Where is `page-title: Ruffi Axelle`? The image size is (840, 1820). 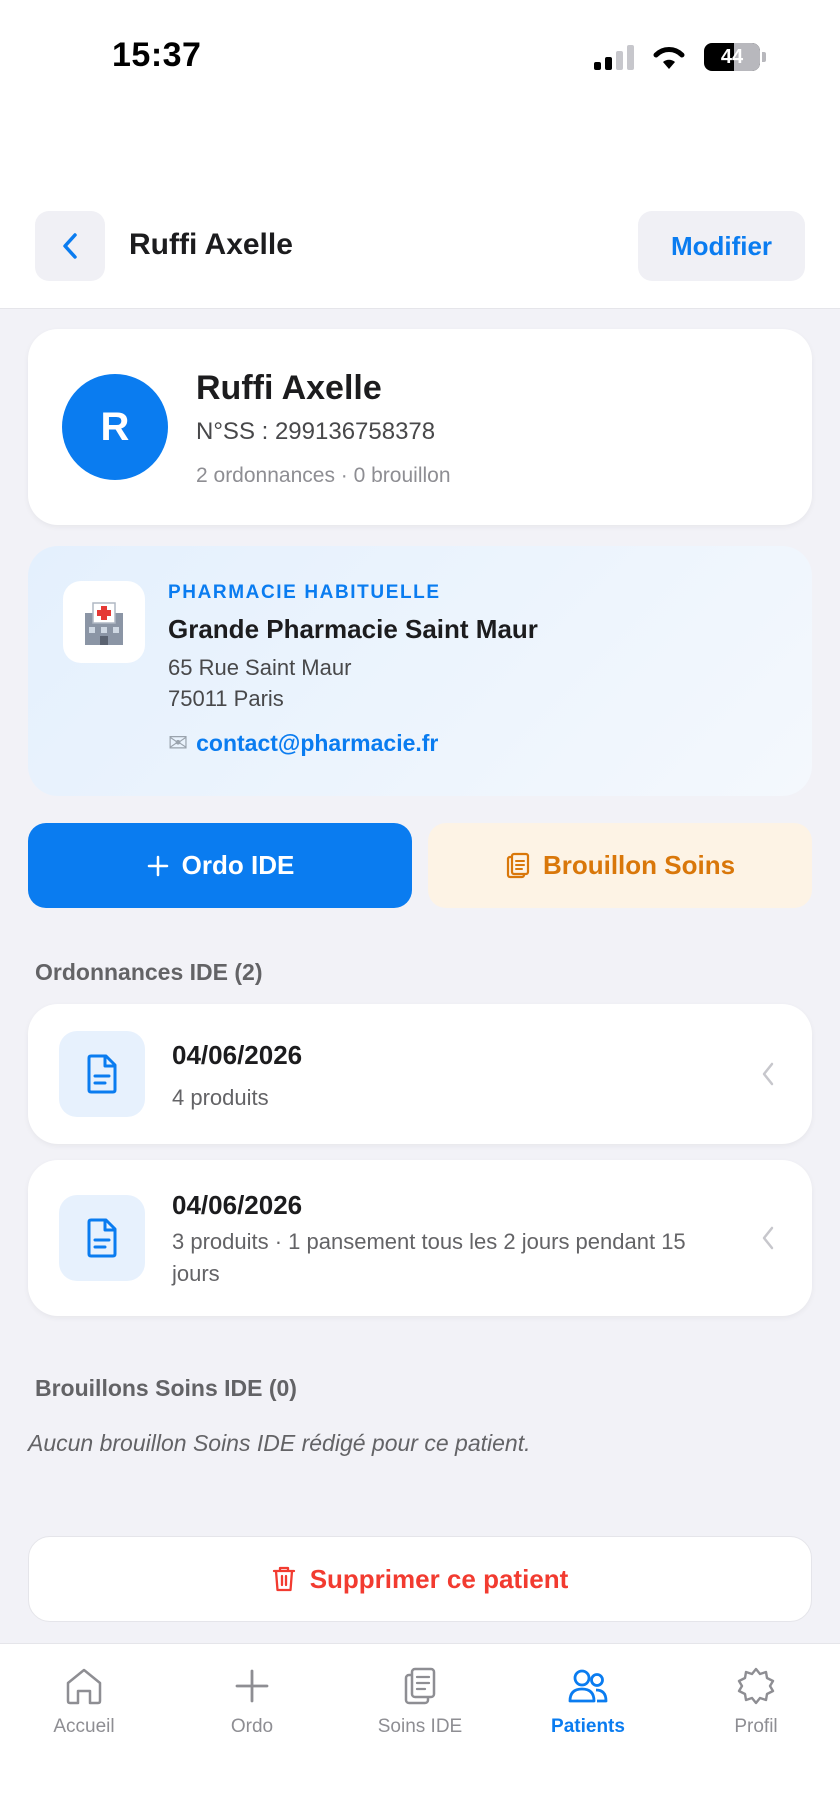
page-title: Ruffi Axelle is located at coordinates (211, 244).